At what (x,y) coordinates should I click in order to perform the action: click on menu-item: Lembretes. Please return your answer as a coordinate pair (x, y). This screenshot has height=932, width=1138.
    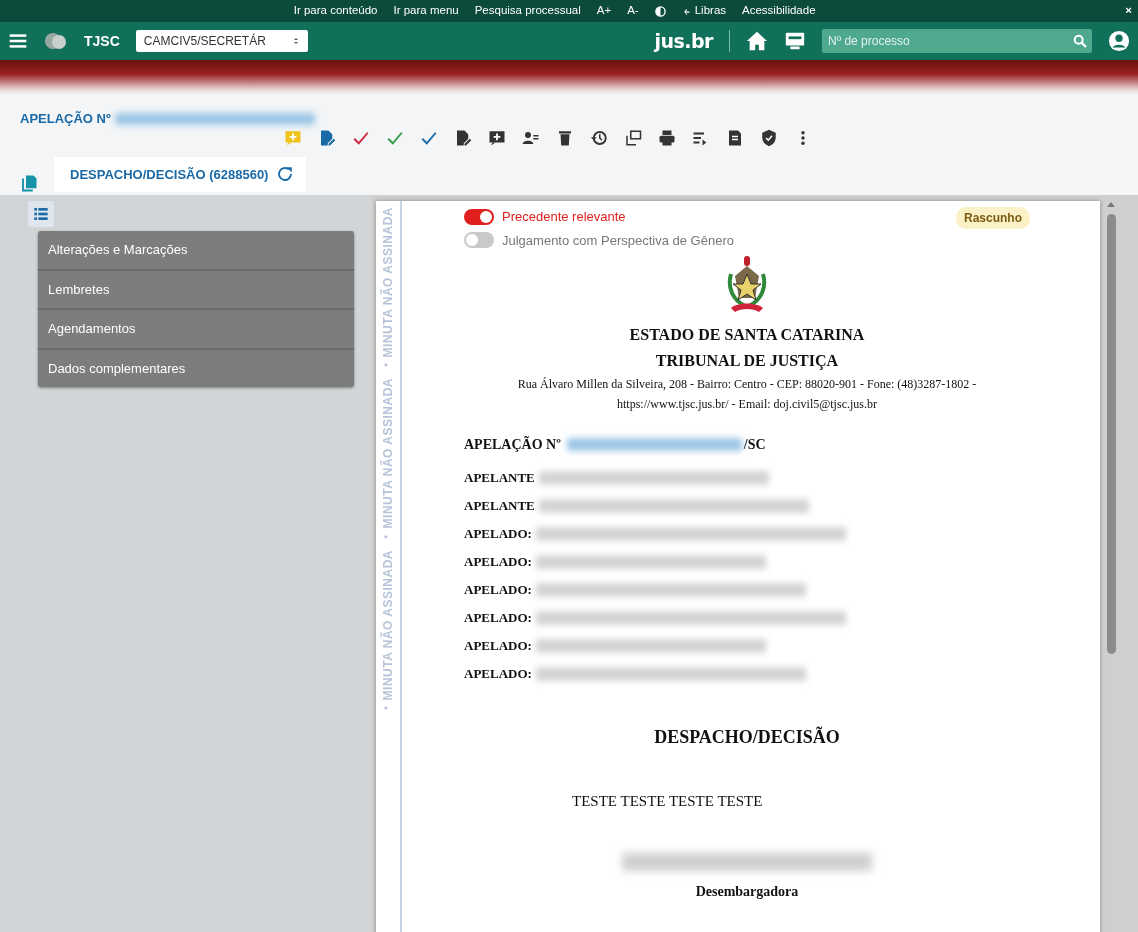
    Looking at the image, I should click on (196, 288).